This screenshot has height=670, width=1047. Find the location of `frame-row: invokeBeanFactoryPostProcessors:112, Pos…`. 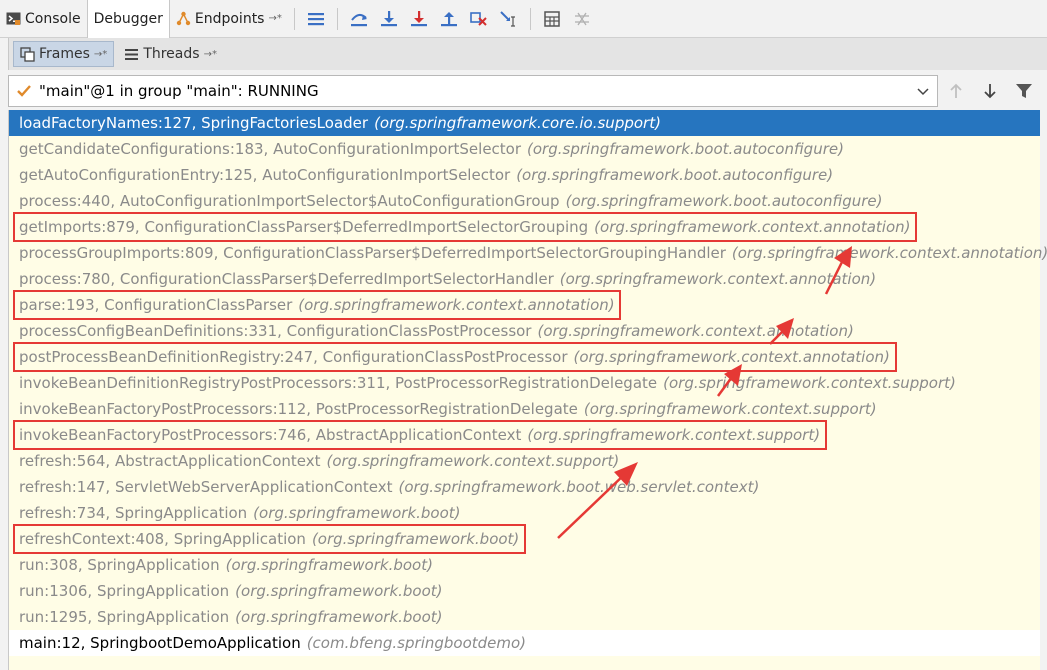

frame-row: invokeBeanFactoryPostProcessors:112, Pos… is located at coordinates (524, 409).